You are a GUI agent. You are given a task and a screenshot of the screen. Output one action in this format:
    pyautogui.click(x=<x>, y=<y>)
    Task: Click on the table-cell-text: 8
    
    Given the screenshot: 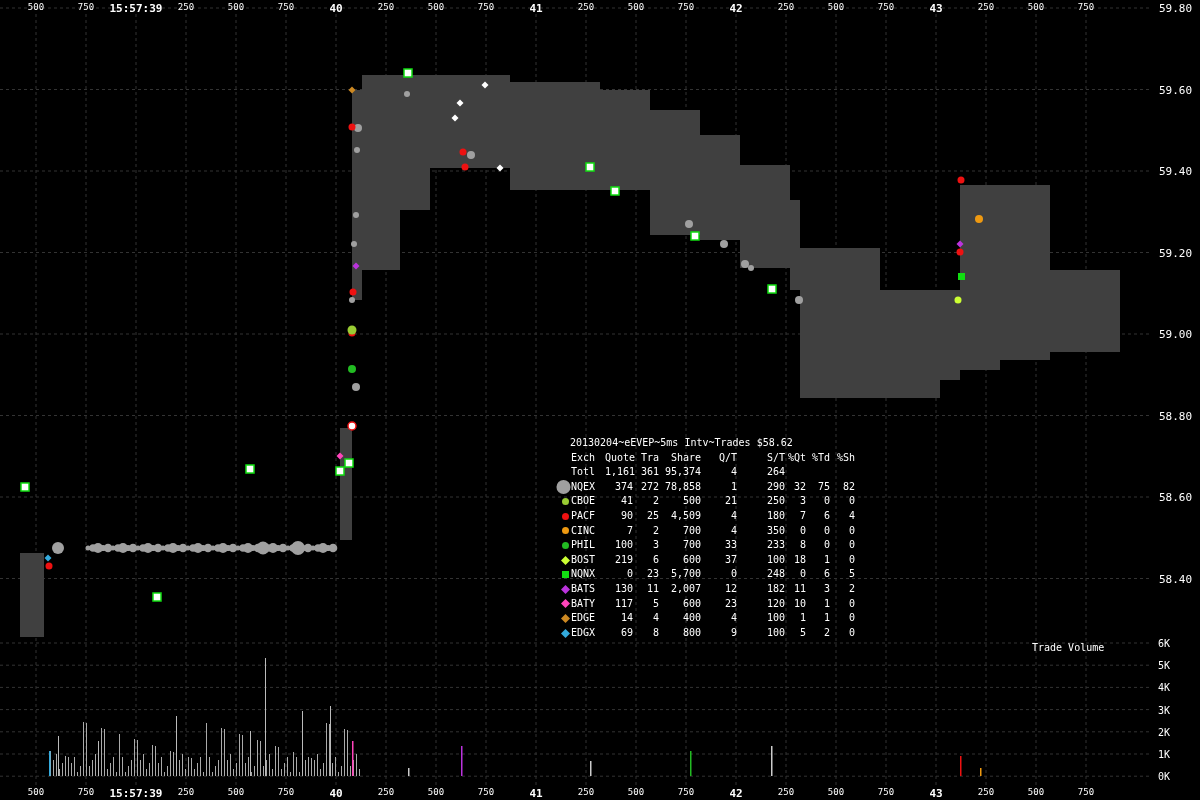 What is the action you would take?
    pyautogui.click(x=655, y=632)
    